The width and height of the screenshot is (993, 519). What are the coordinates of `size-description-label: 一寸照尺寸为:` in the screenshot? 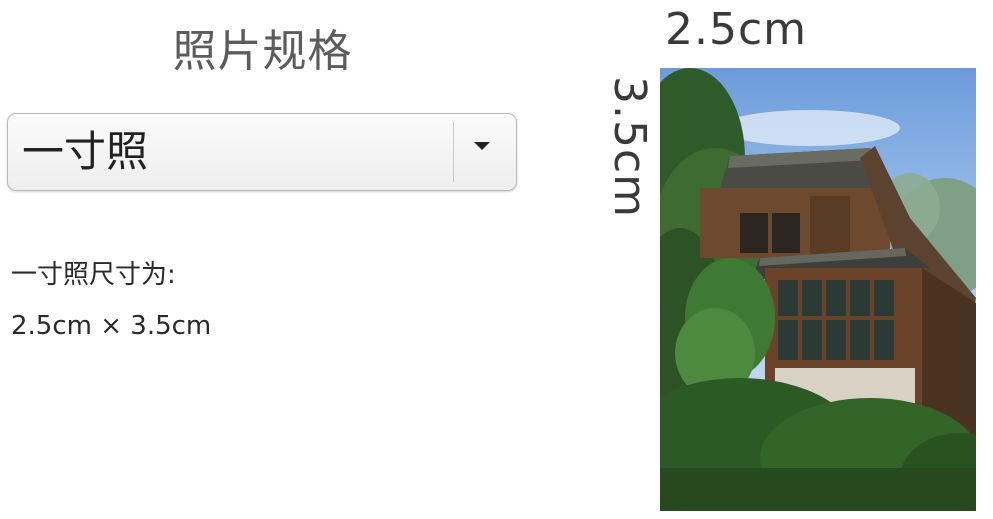 It's located at (93, 275).